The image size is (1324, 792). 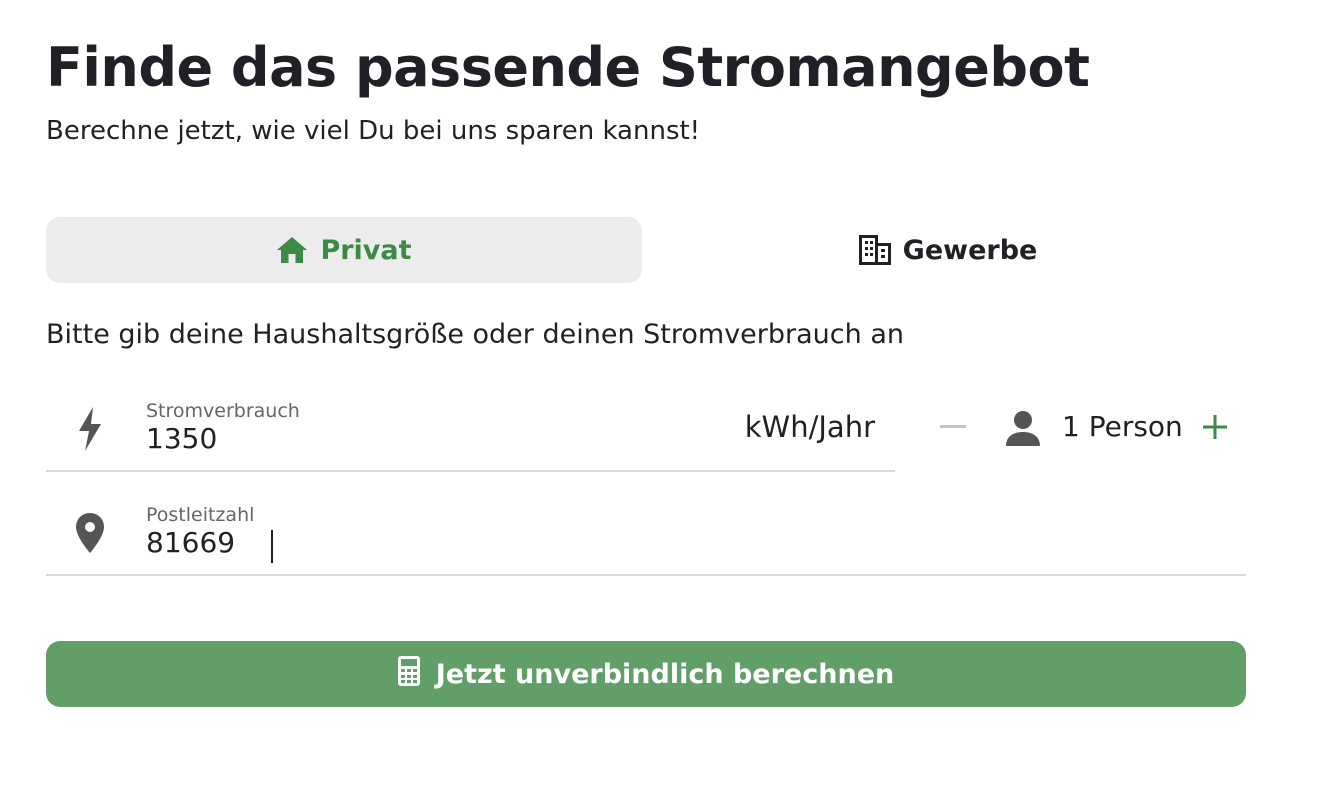 I want to click on consumption-field: Stromverbrauch 1350 kWh/Jahr, so click(x=470, y=429).